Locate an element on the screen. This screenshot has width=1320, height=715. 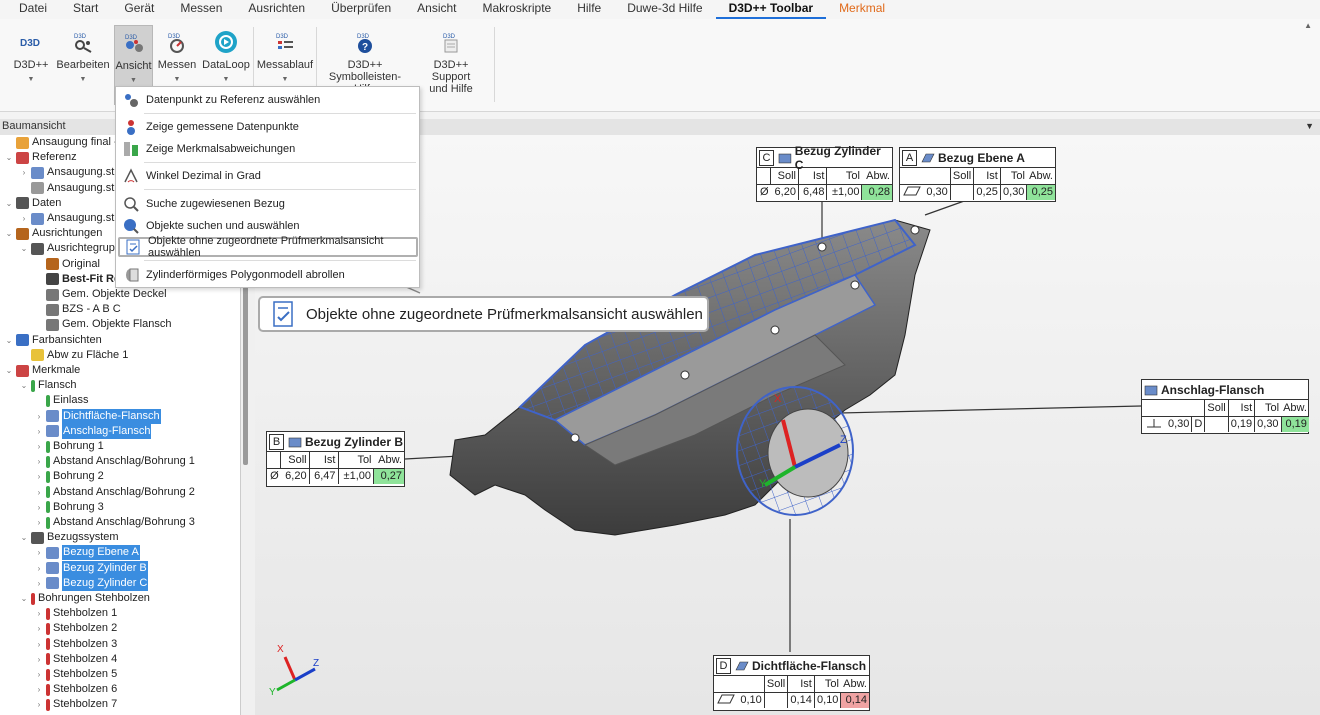
menu-item-gemessene-datenpunkte: Zeige gemessene Datenpunkte is located at coordinates (268, 127).